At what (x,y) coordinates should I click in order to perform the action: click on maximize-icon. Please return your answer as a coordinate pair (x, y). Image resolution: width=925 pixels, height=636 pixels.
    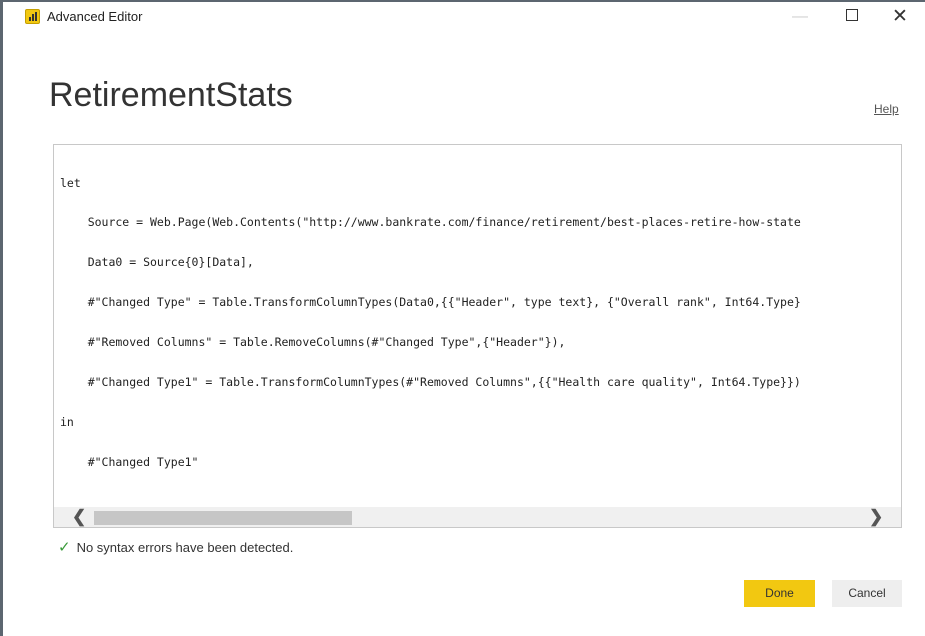
    Looking at the image, I should click on (852, 15).